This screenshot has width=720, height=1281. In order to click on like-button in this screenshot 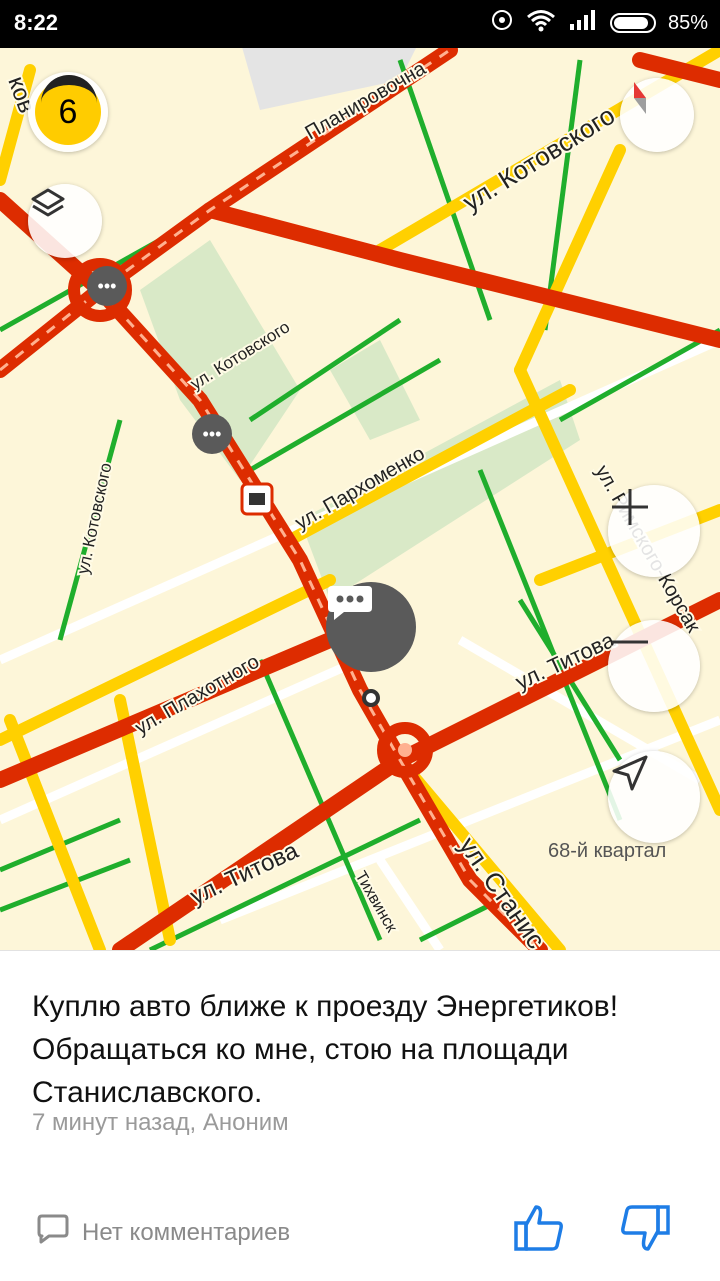, I will do `click(539, 1230)`.